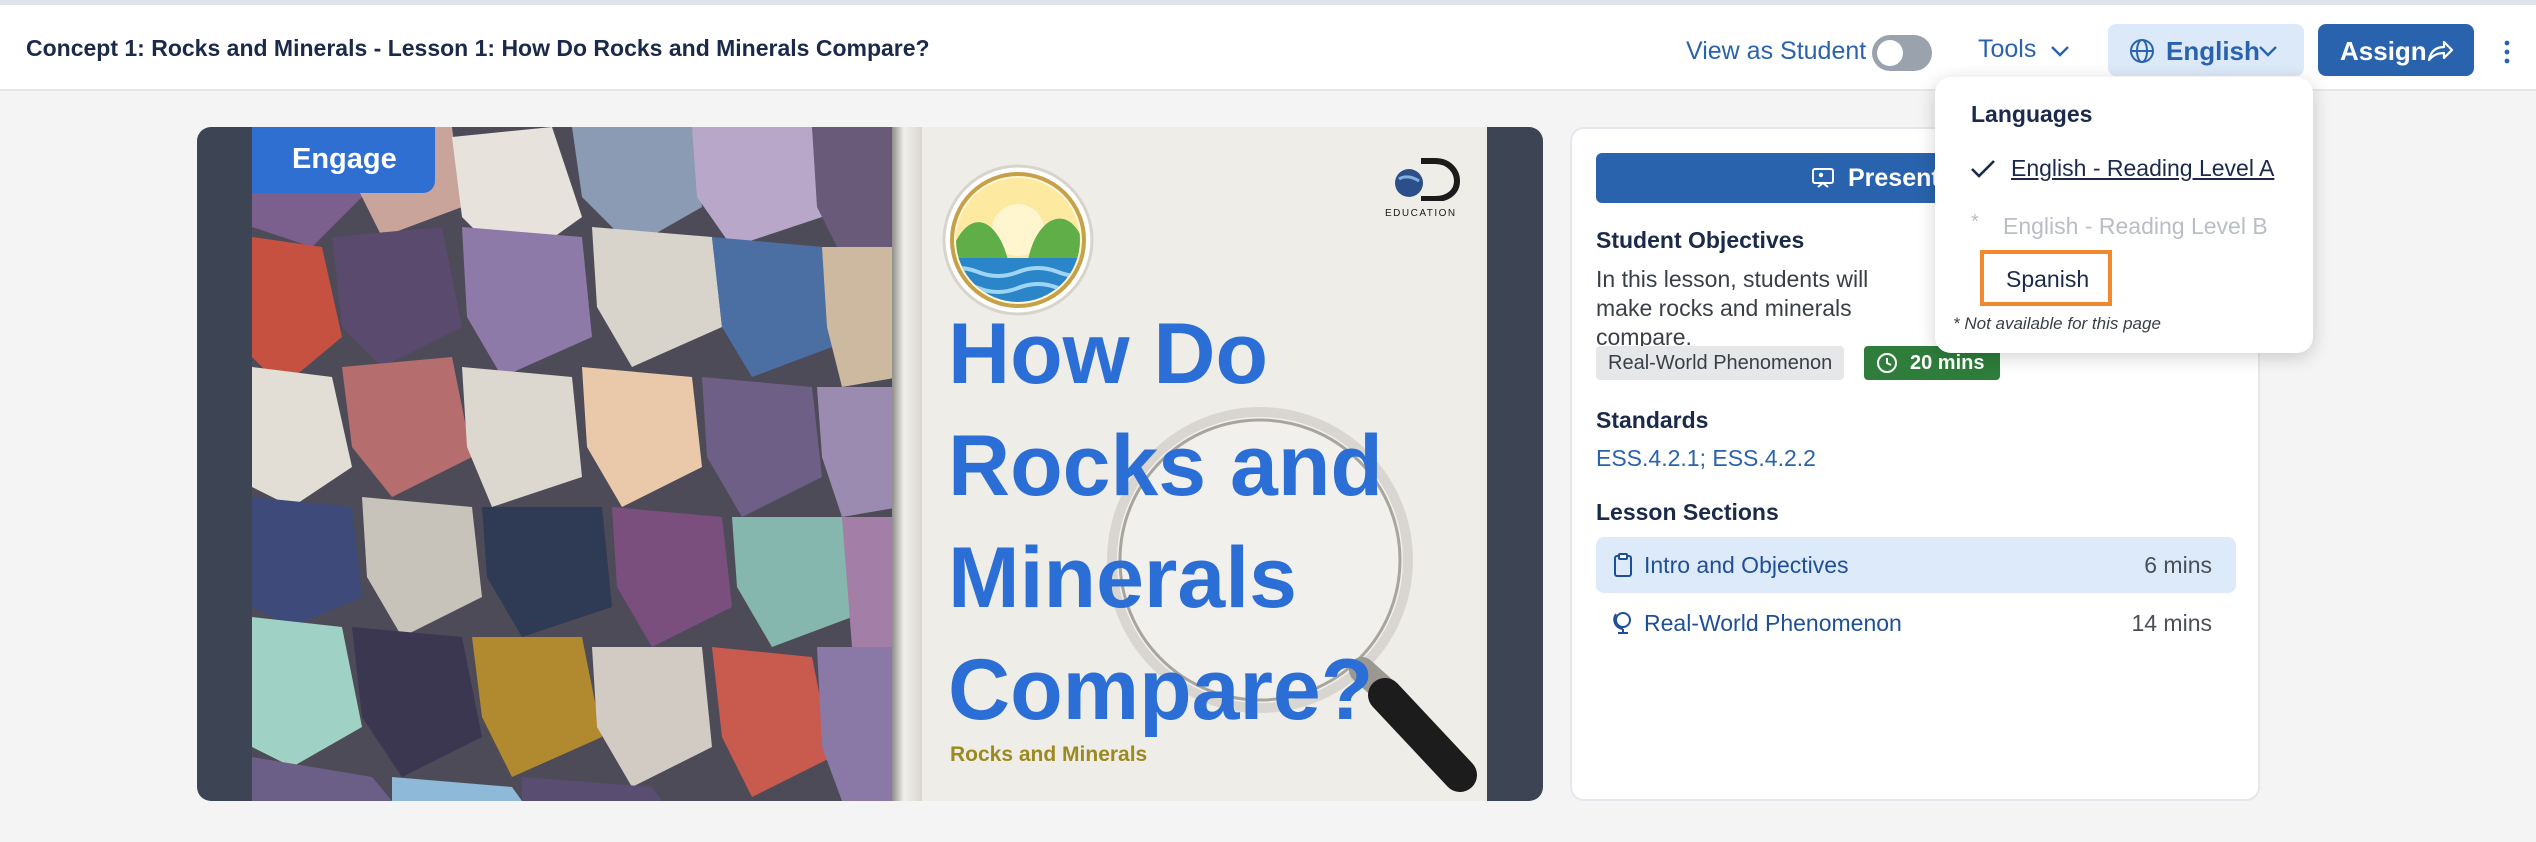 This screenshot has width=2536, height=842. What do you see at coordinates (1823, 178) in the screenshot?
I see `present-icon` at bounding box center [1823, 178].